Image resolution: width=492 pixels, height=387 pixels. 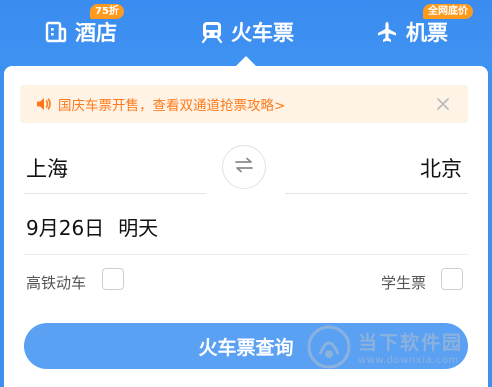 What do you see at coordinates (443, 104) in the screenshot?
I see `close-icon` at bounding box center [443, 104].